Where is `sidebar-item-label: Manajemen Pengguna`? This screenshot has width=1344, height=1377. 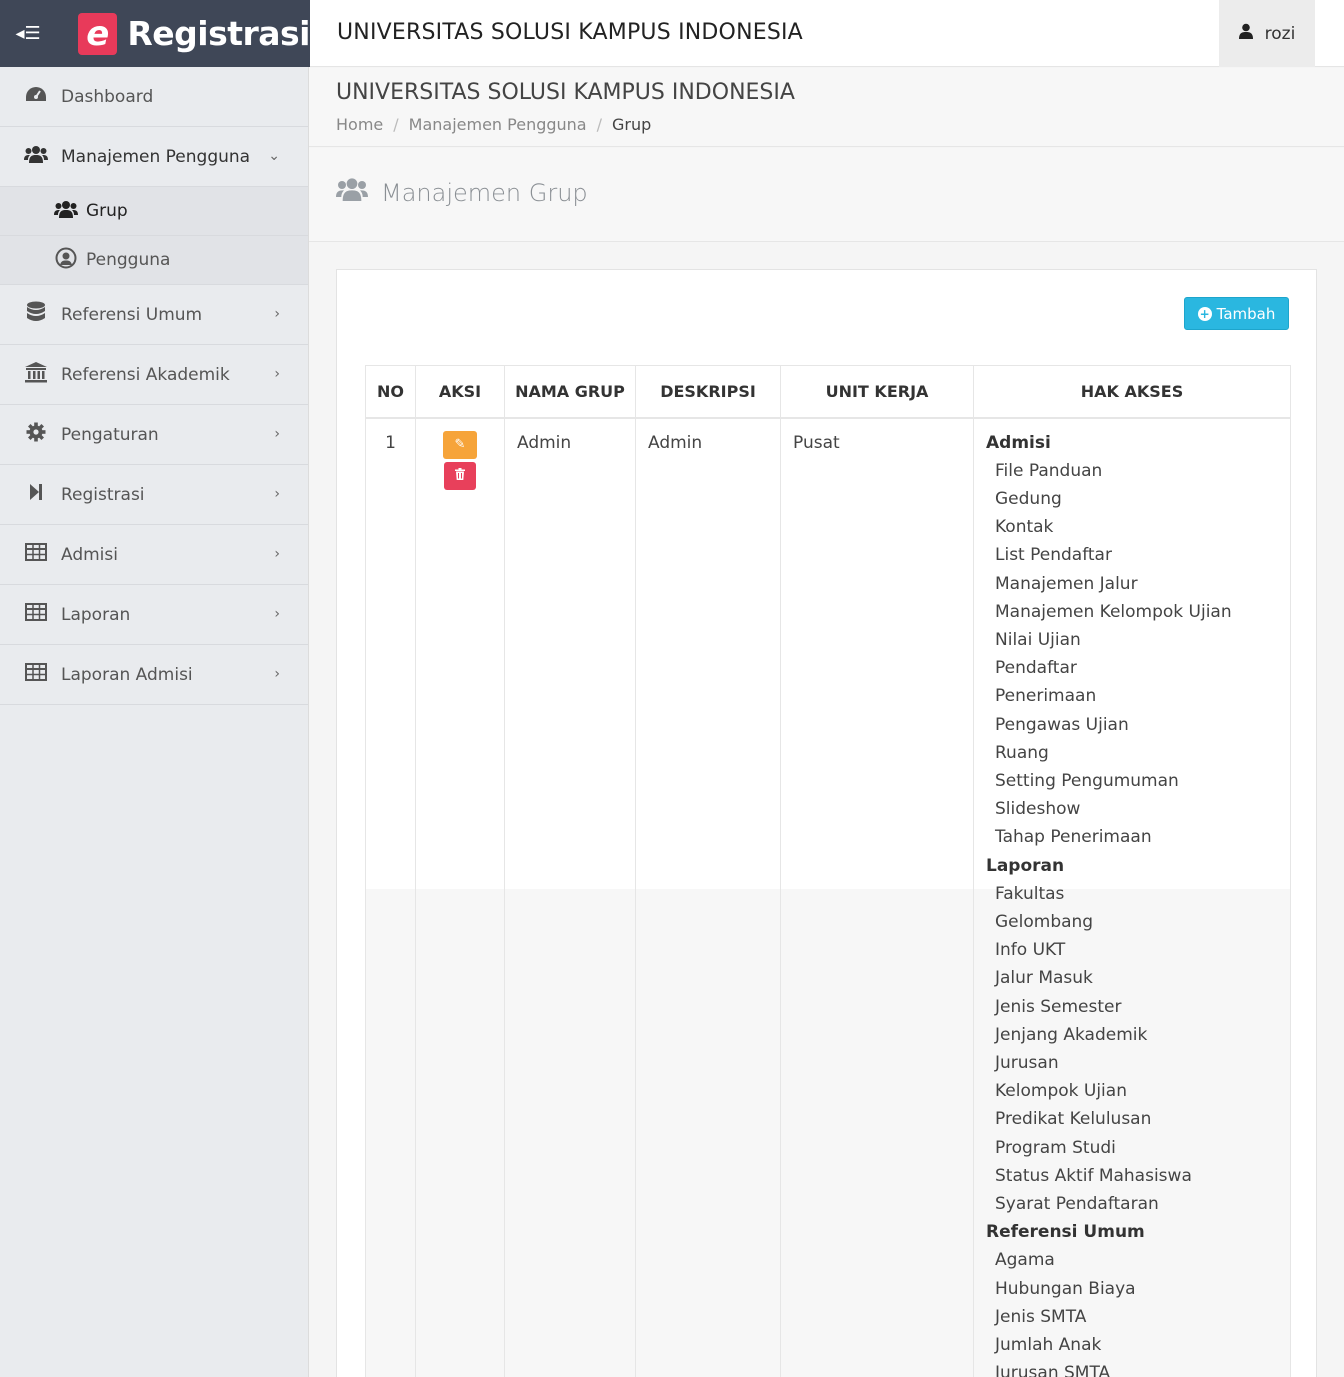
sidebar-item-label: Manajemen Pengguna is located at coordinates (156, 156).